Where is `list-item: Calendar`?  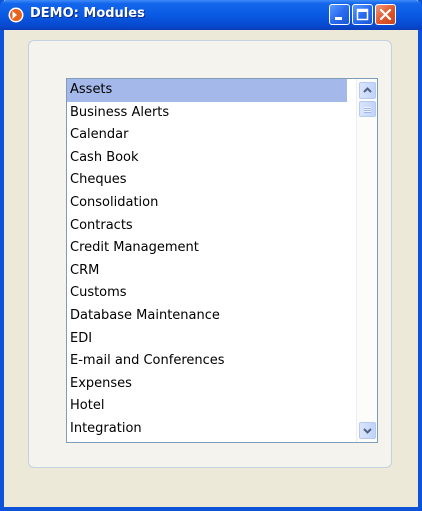
list-item: Calendar is located at coordinates (207, 135).